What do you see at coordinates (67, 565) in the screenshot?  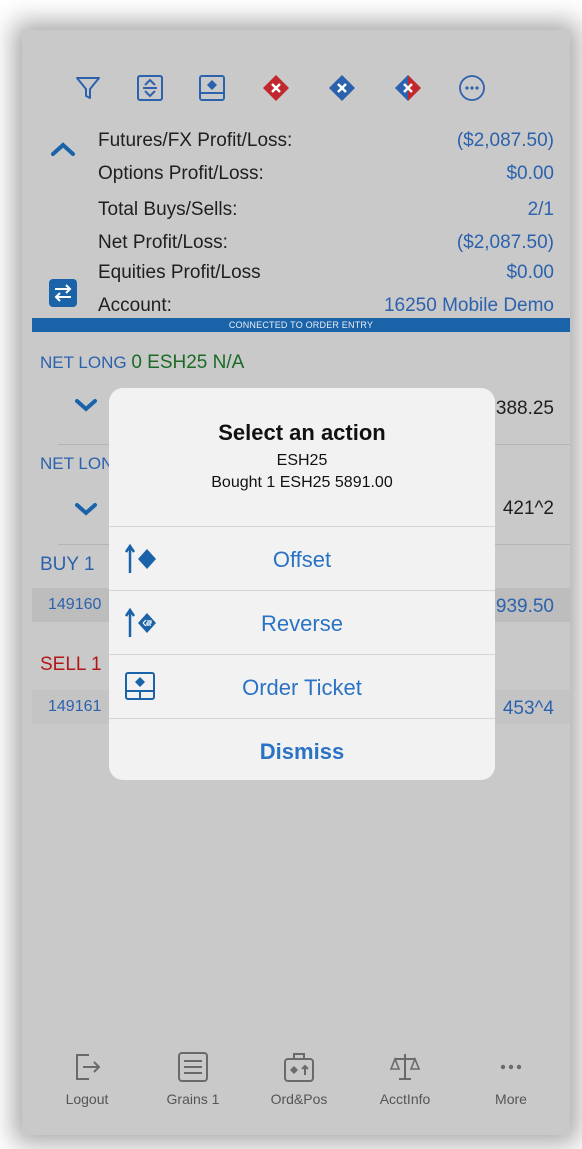 I see `buy-order-label: BUY 1` at bounding box center [67, 565].